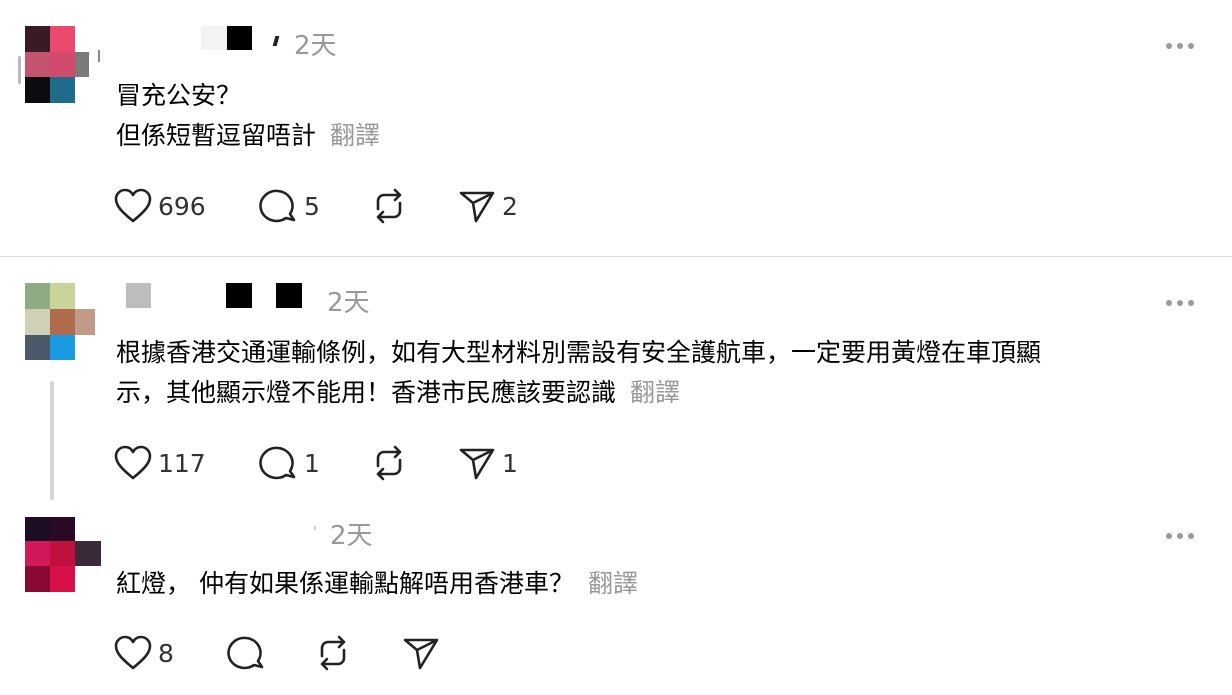 The image size is (1232, 695). What do you see at coordinates (216, 135) in the screenshot?
I see `post-text-line: 但係短暫逗留唔計` at bounding box center [216, 135].